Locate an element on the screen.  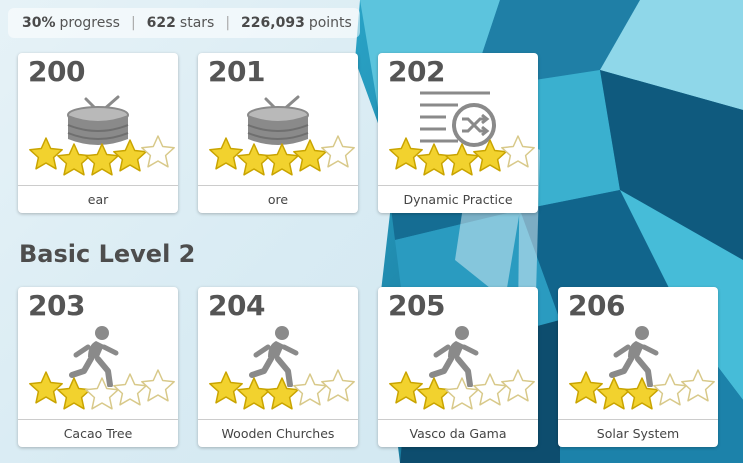
lesson-title: Dynamic Practice is located at coordinates (458, 199).